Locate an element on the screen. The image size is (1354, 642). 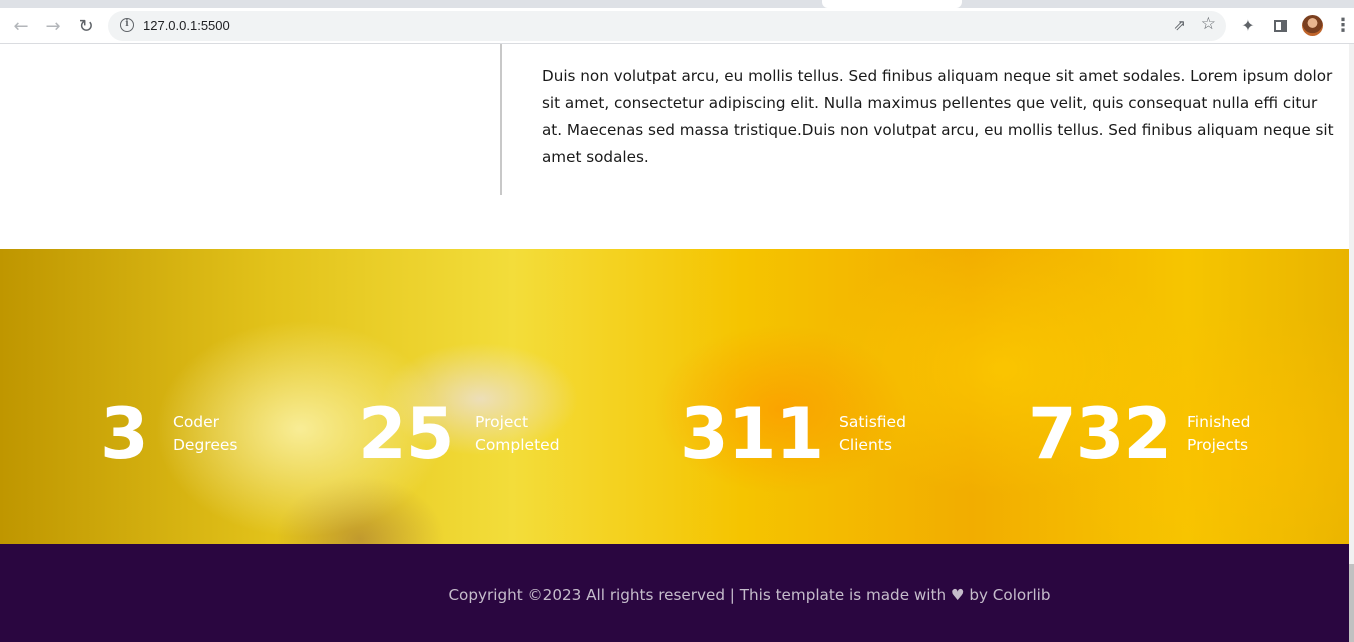
puzzle-icon: ✦ is located at coordinates (1248, 26).